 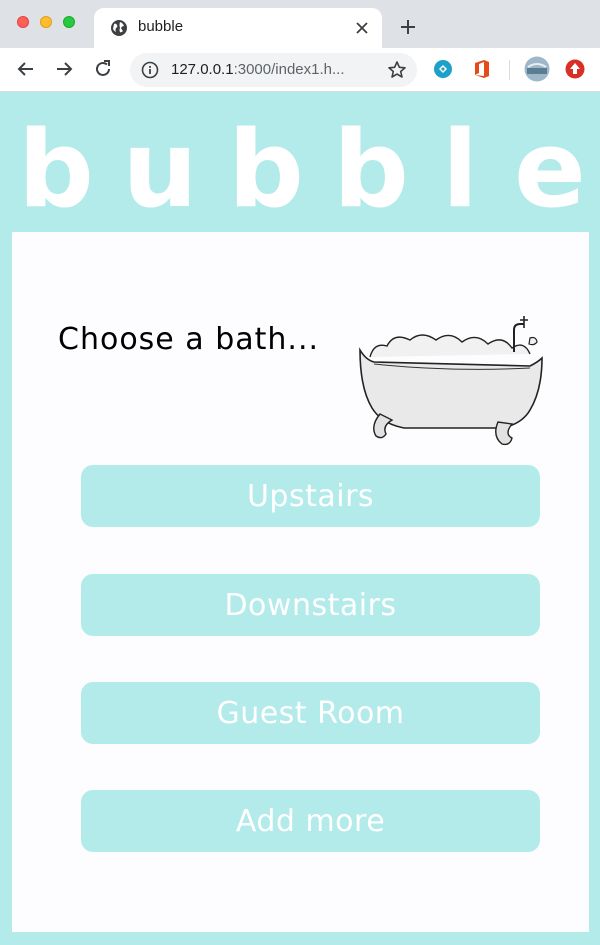 What do you see at coordinates (64, 69) in the screenshot?
I see `forward-arrow-icon` at bounding box center [64, 69].